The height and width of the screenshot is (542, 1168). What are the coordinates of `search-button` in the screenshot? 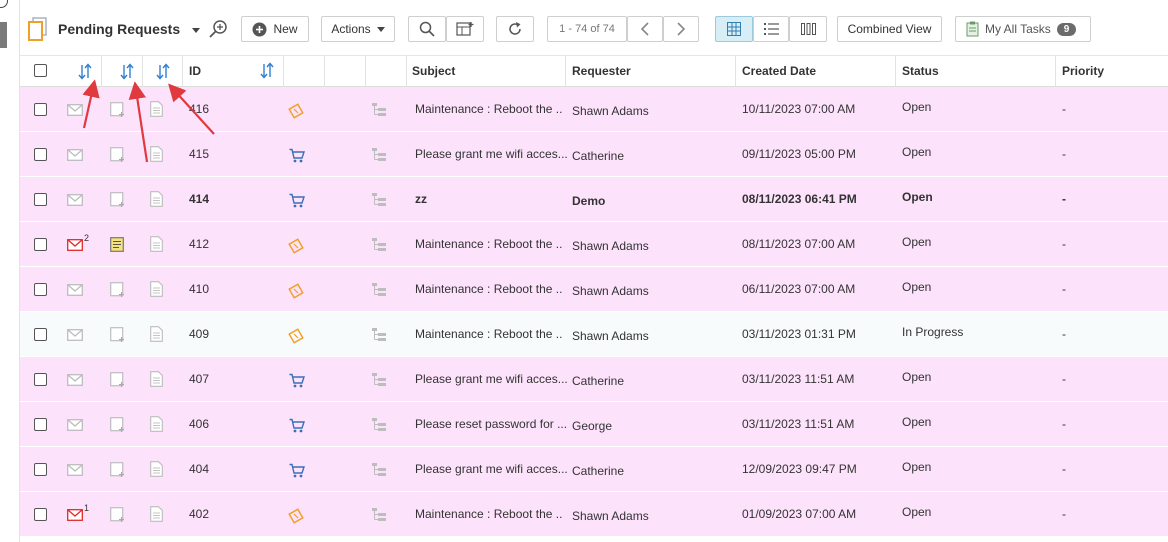 It's located at (427, 29).